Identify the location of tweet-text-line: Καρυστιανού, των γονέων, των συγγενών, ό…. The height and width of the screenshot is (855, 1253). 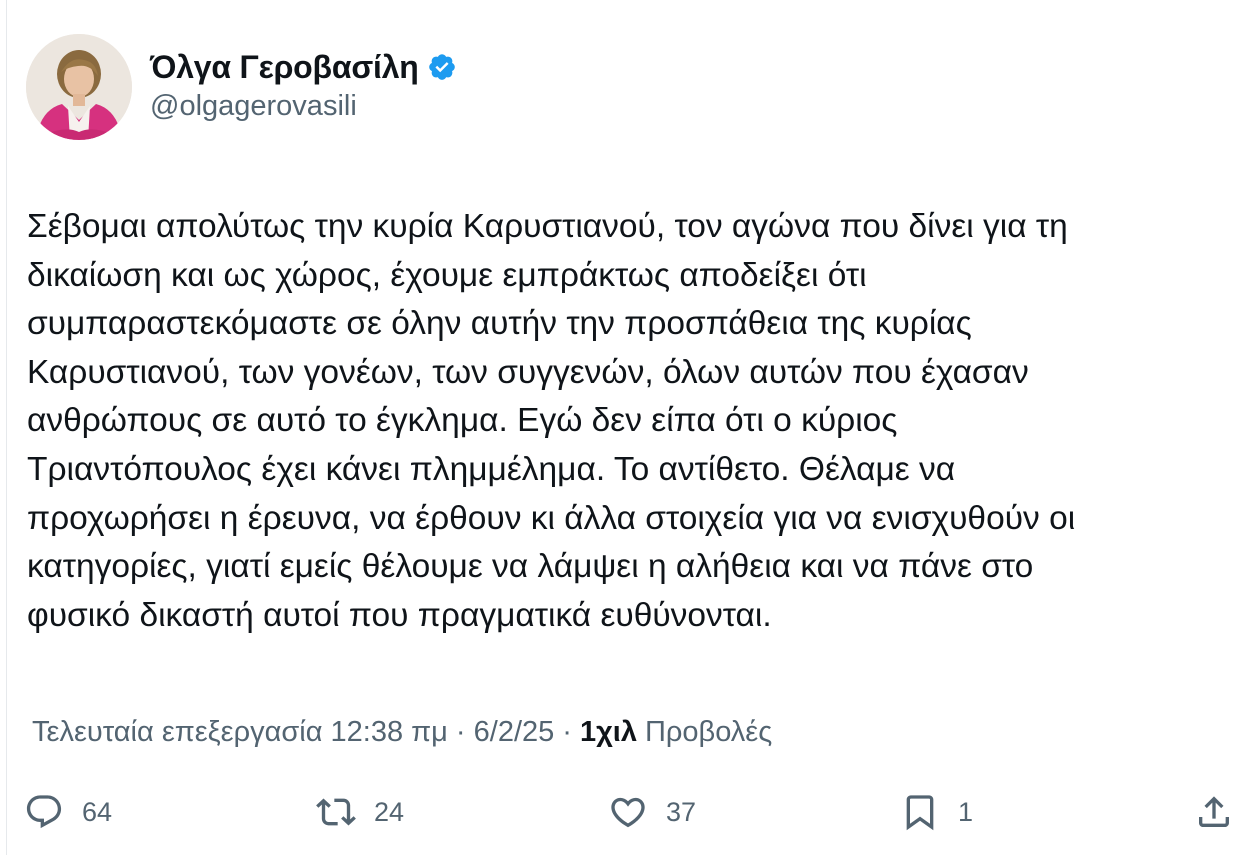
(528, 372).